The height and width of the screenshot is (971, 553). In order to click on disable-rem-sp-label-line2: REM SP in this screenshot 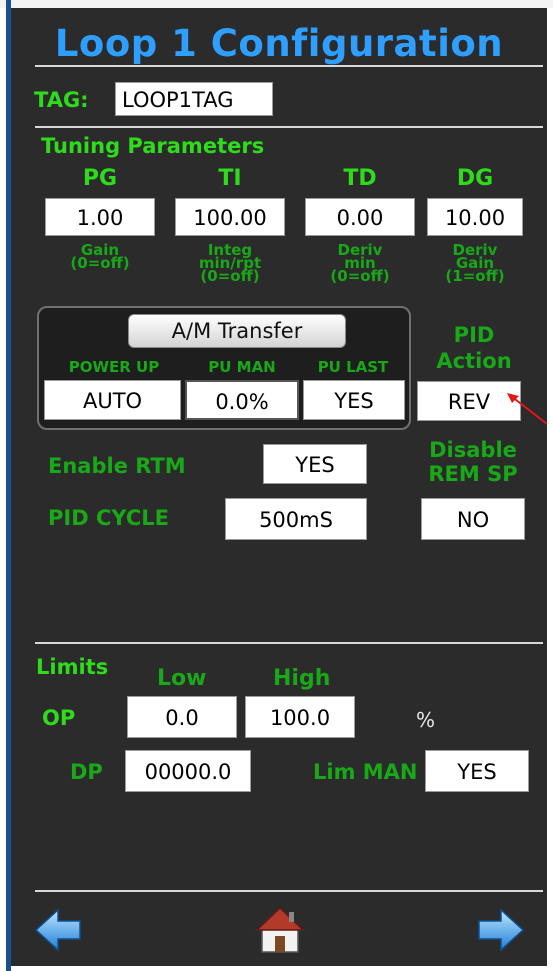, I will do `click(473, 474)`.